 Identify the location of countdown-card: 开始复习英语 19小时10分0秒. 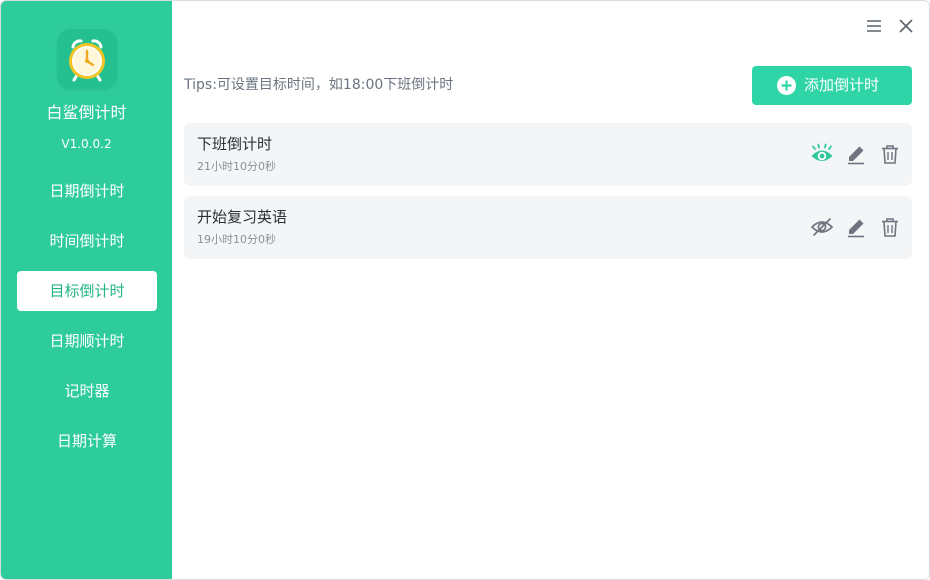
(548, 227).